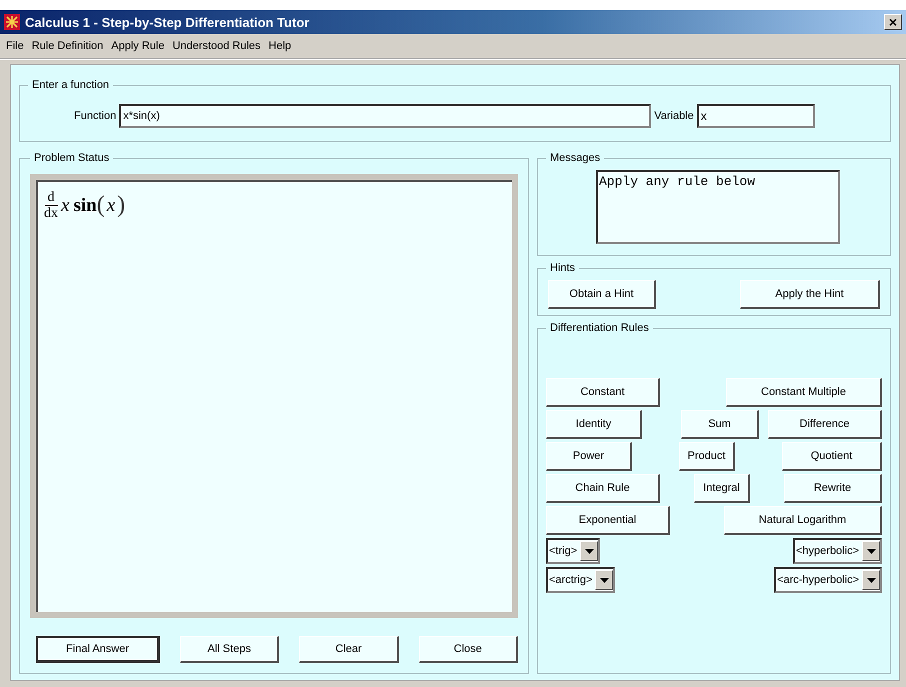  I want to click on function-field: x*sin(x), so click(385, 116).